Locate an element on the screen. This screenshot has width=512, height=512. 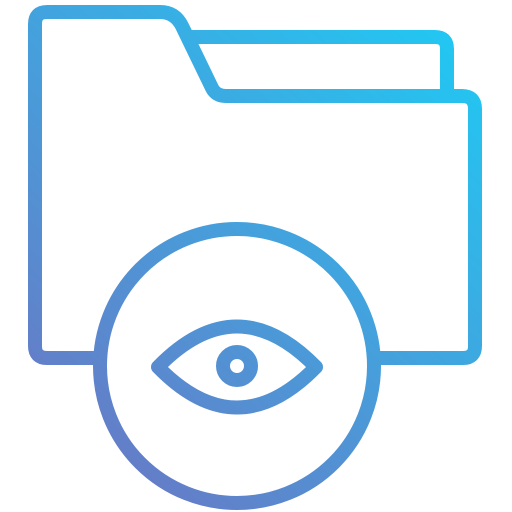
eye-pupil is located at coordinates (237, 366).